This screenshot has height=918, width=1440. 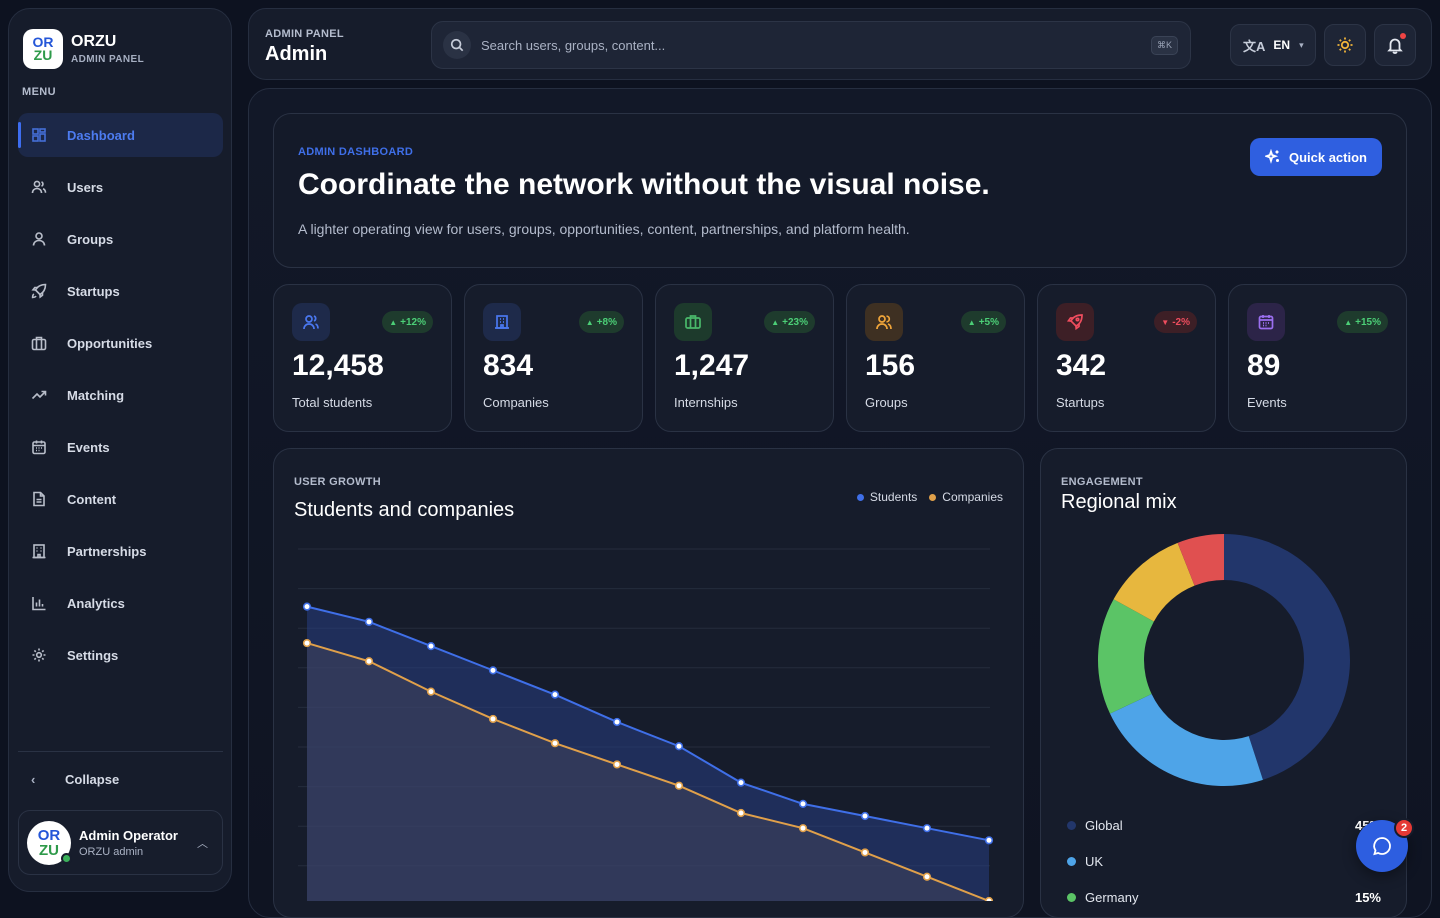 I want to click on sidebar-item-label: Content, so click(x=92, y=499).